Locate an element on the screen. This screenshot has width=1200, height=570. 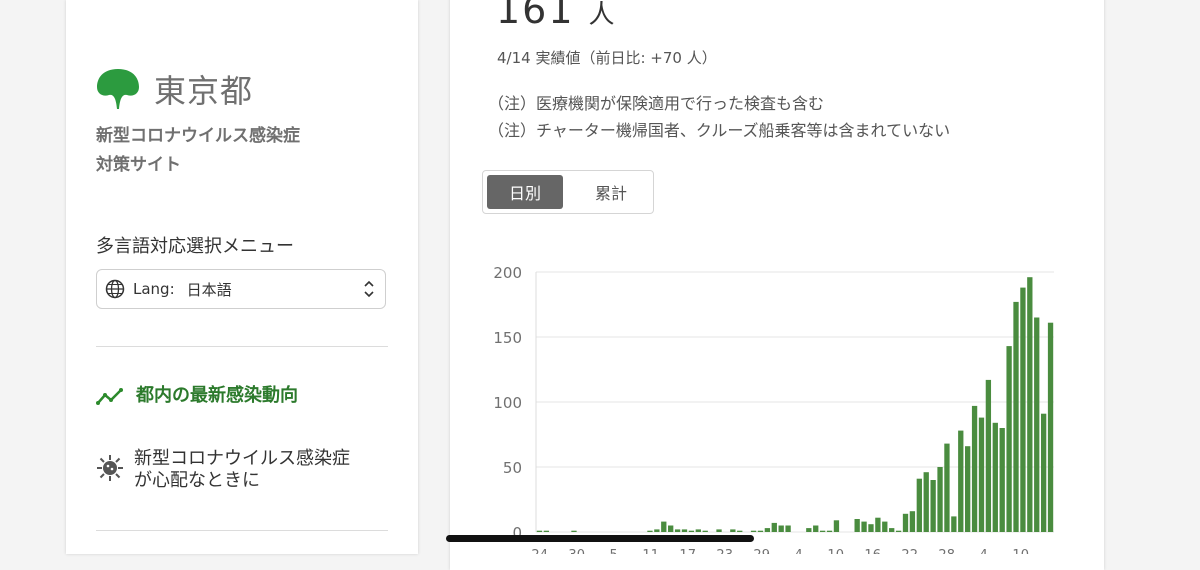
y-tick-label: 200 is located at coordinates (507, 273).